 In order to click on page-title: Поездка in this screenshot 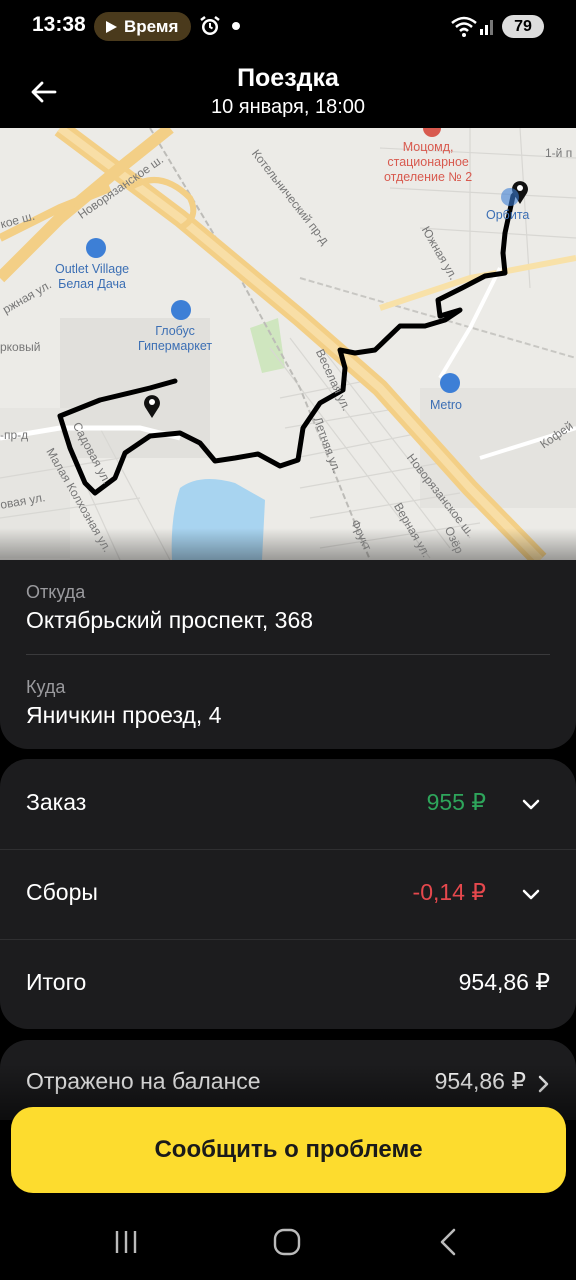, I will do `click(288, 78)`.